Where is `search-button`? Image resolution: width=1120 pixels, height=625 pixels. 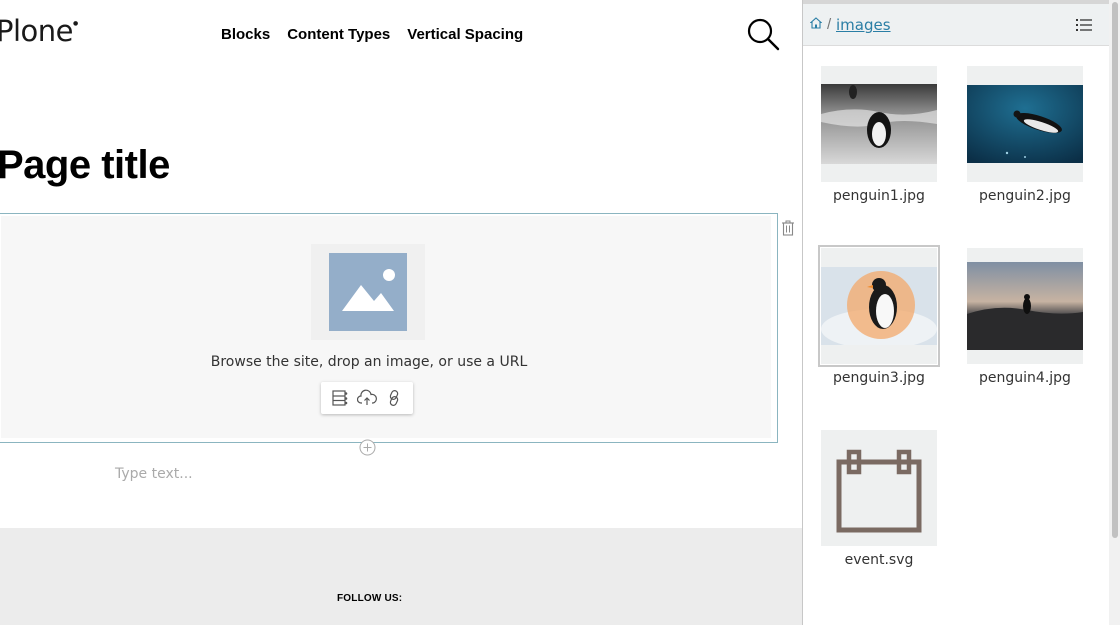
search-button is located at coordinates (763, 34).